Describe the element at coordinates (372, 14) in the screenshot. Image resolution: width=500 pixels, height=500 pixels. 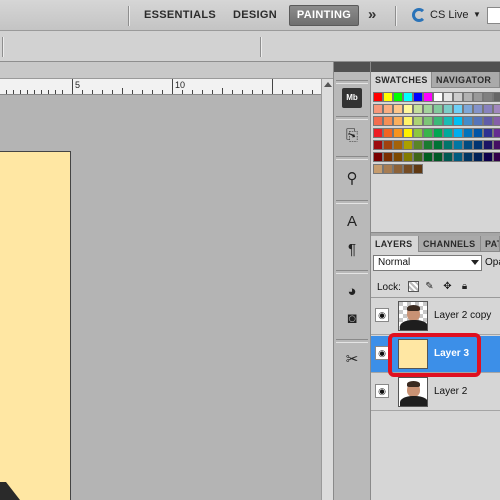
I see `double-chevron-right-icon: »` at that location.